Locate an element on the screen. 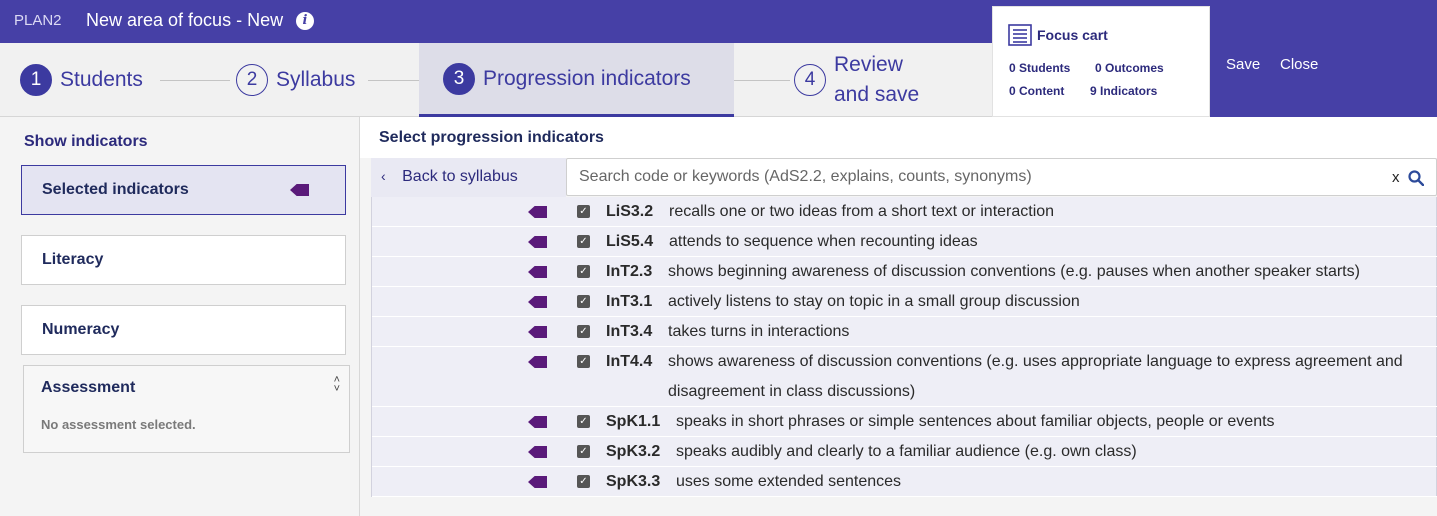  indicator-description-line: uses some extended sentences is located at coordinates (789, 481).